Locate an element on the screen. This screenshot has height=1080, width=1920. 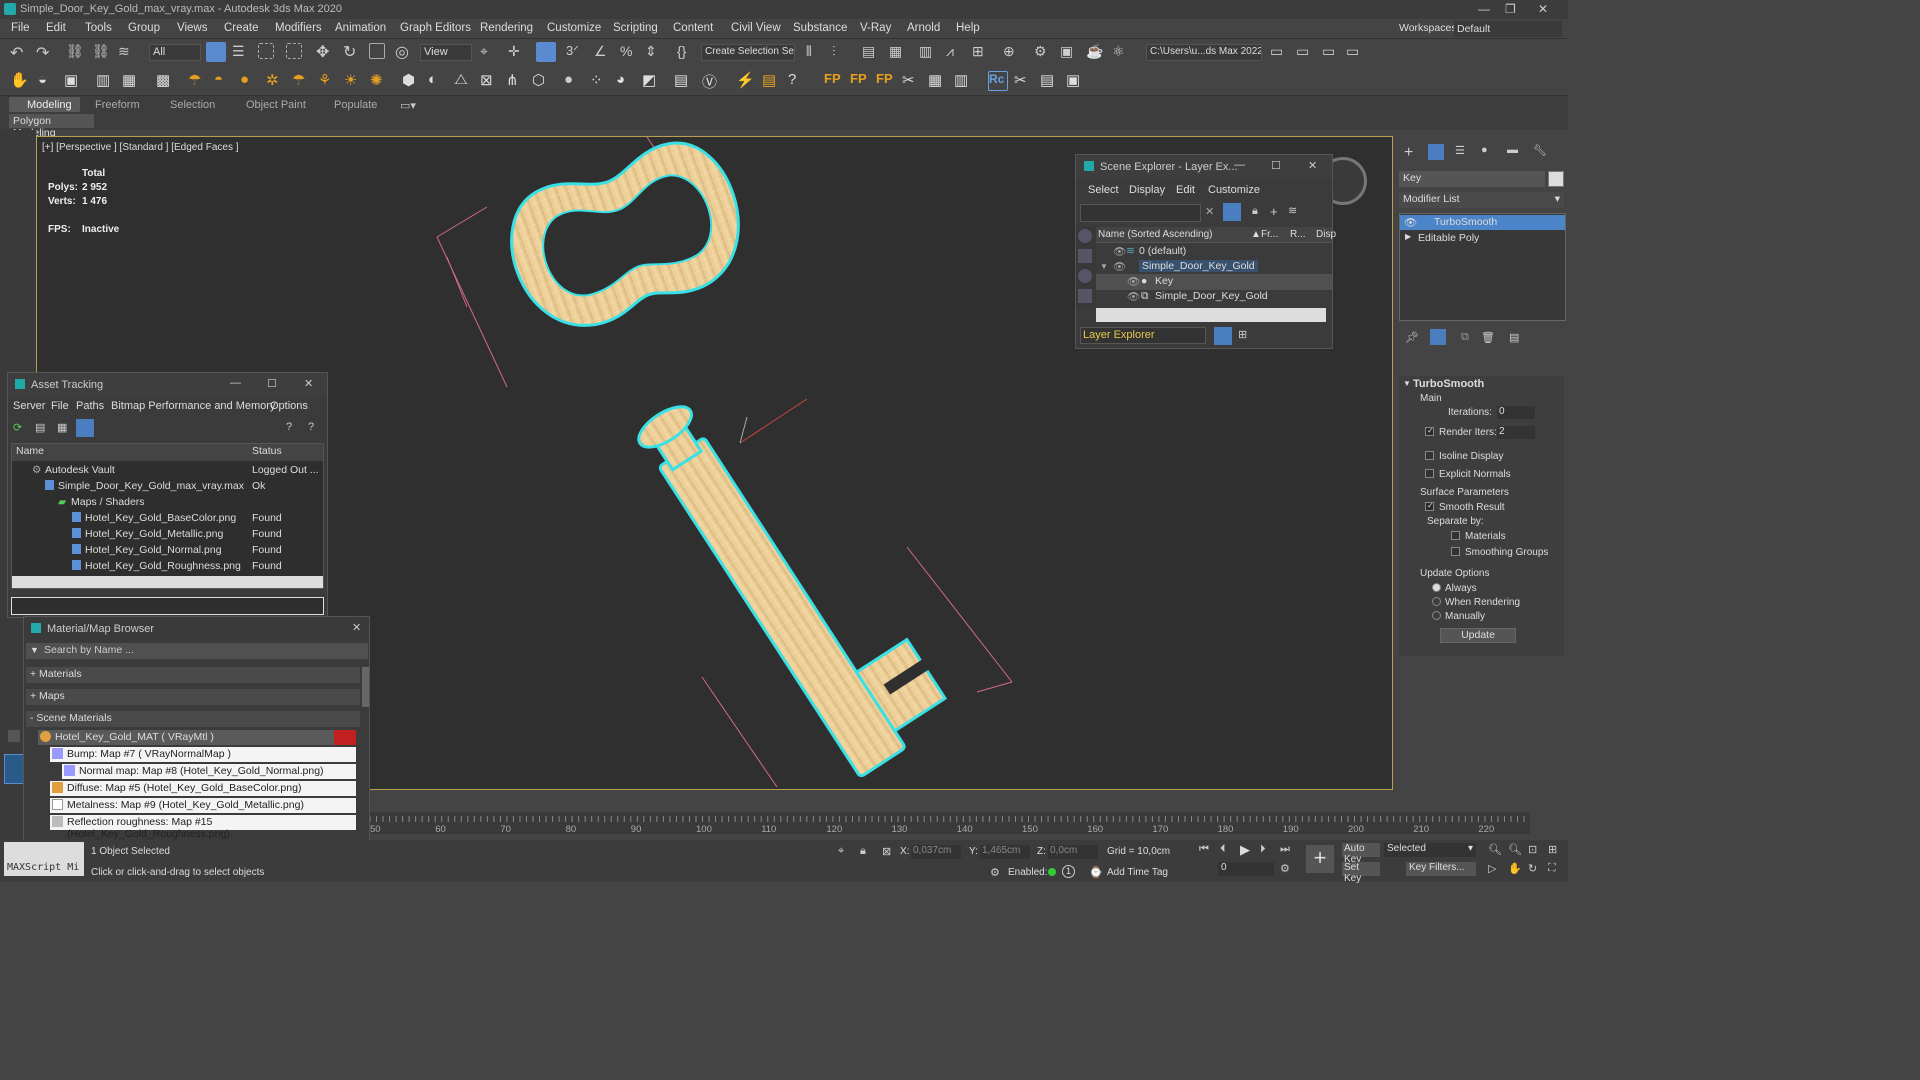
menu-rendering: Rendering is located at coordinates (506, 28).